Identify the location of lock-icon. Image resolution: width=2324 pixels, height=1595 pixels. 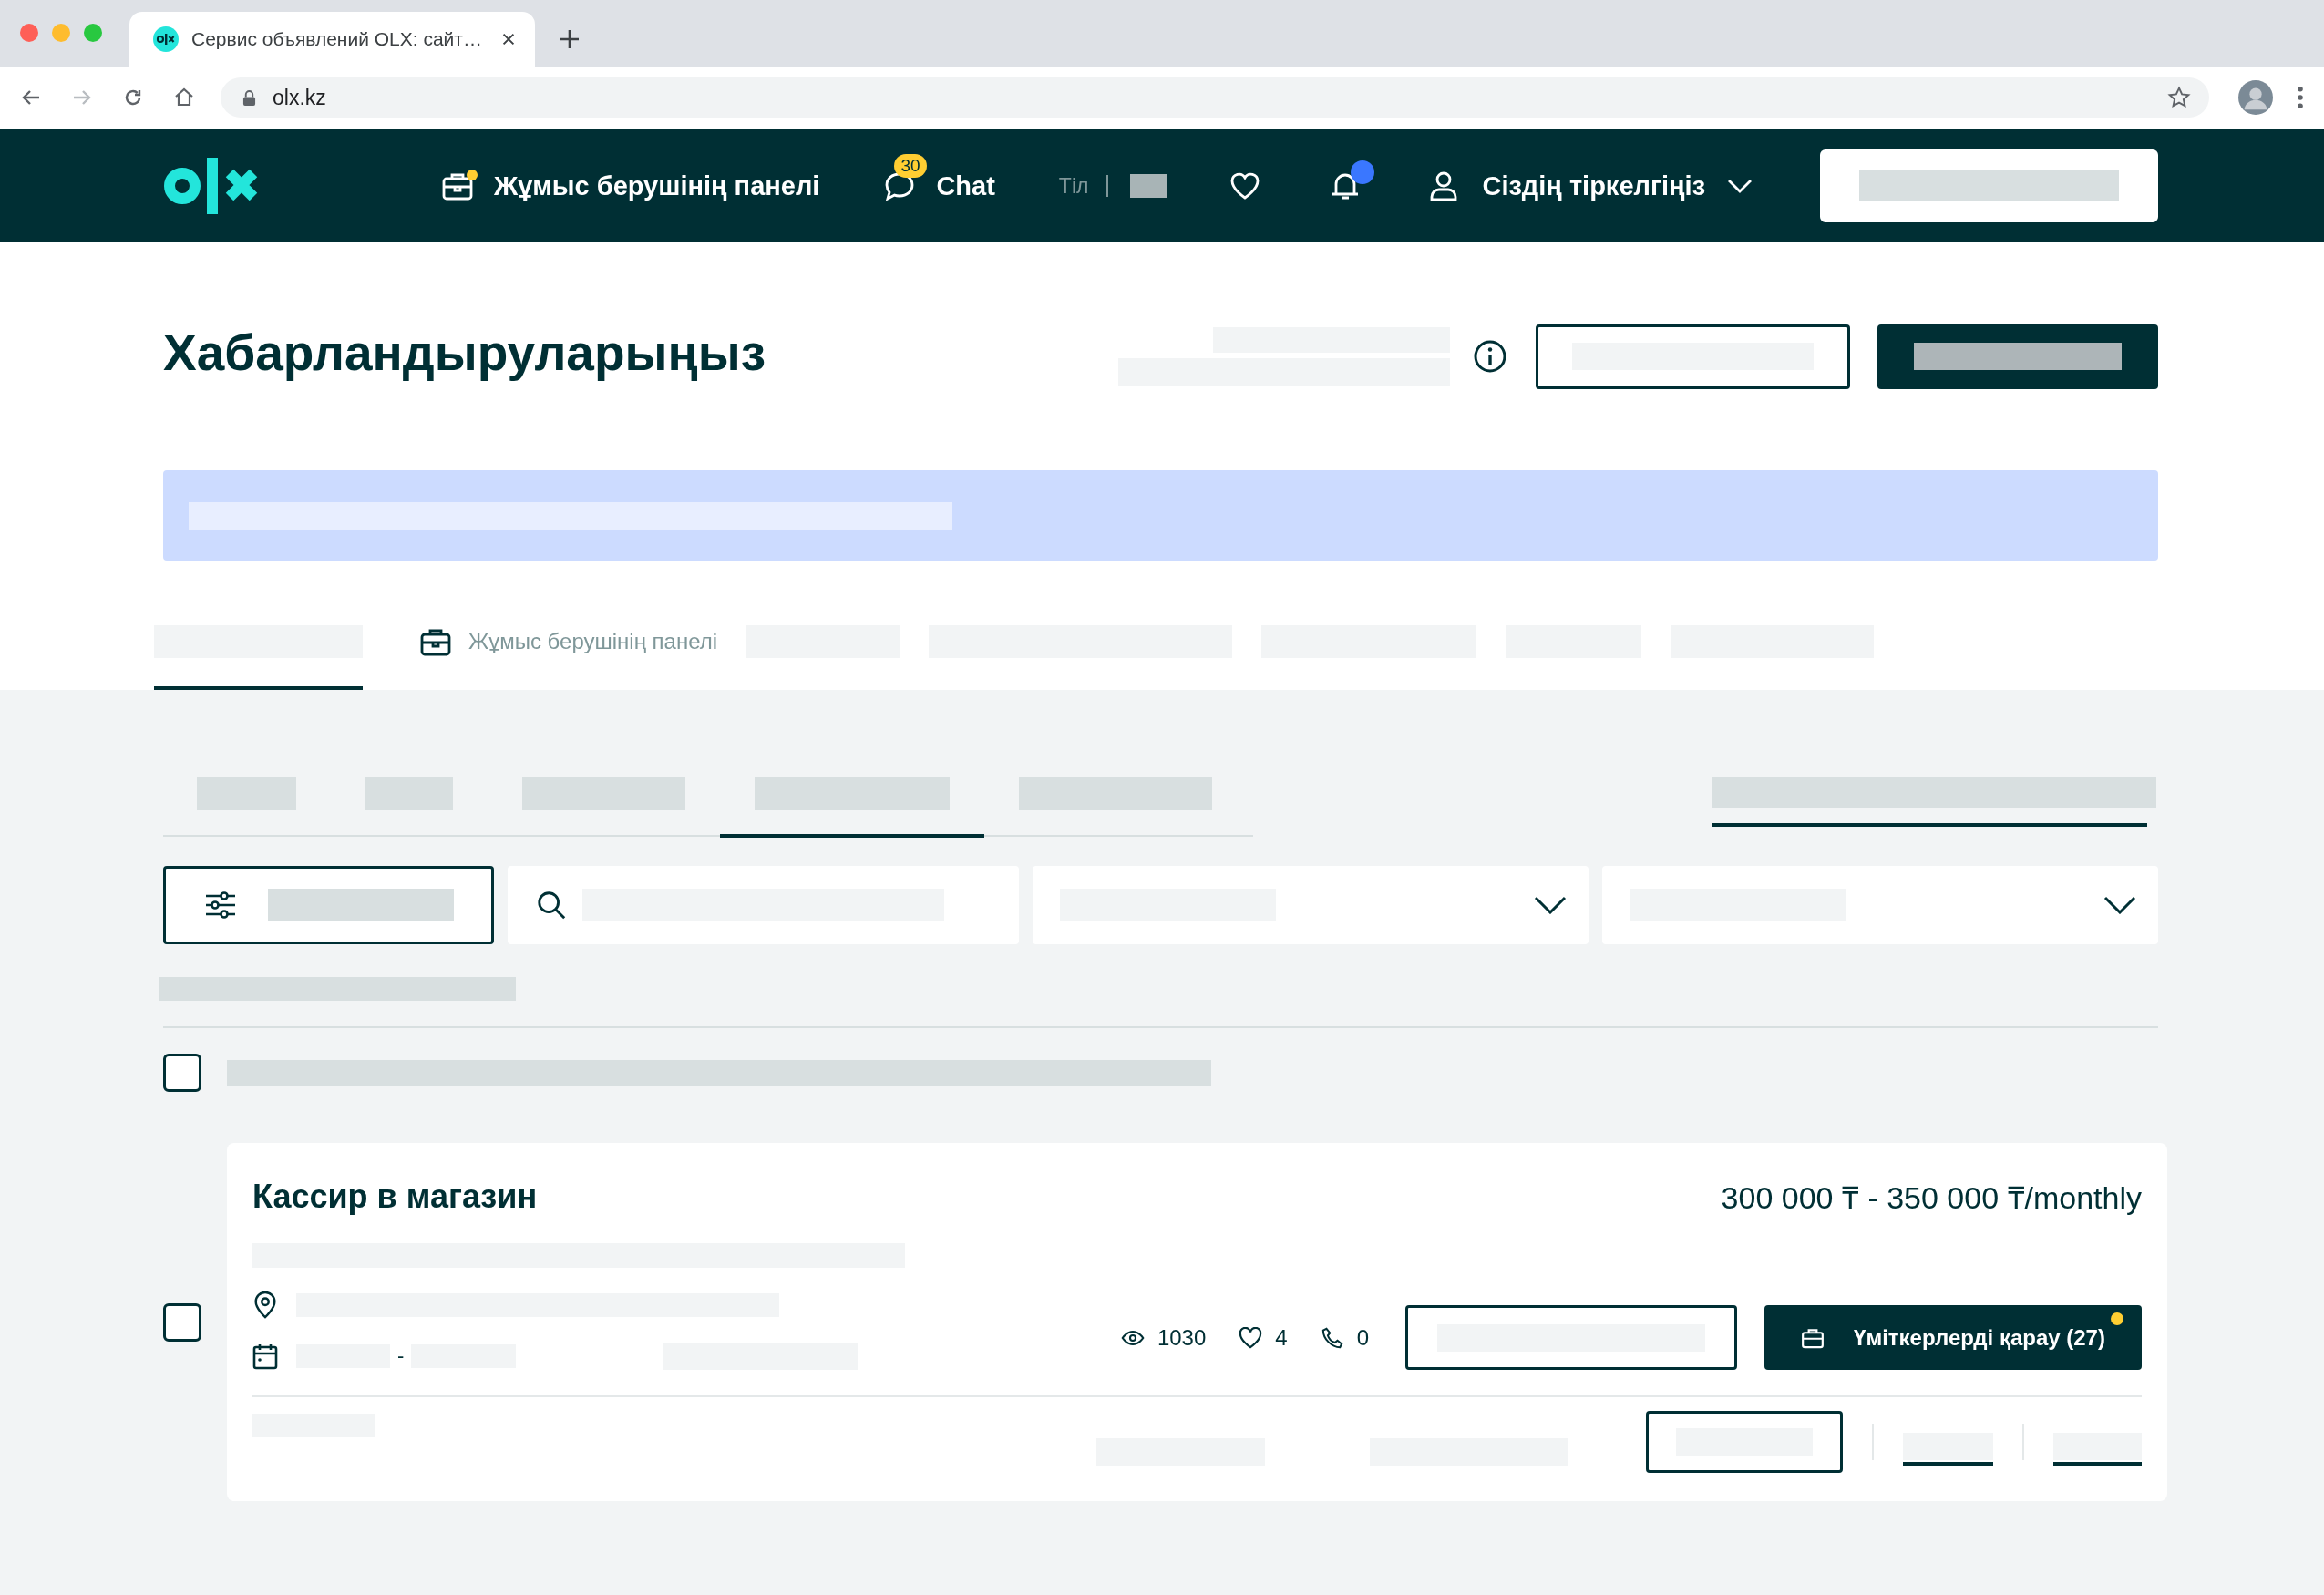
(249, 97).